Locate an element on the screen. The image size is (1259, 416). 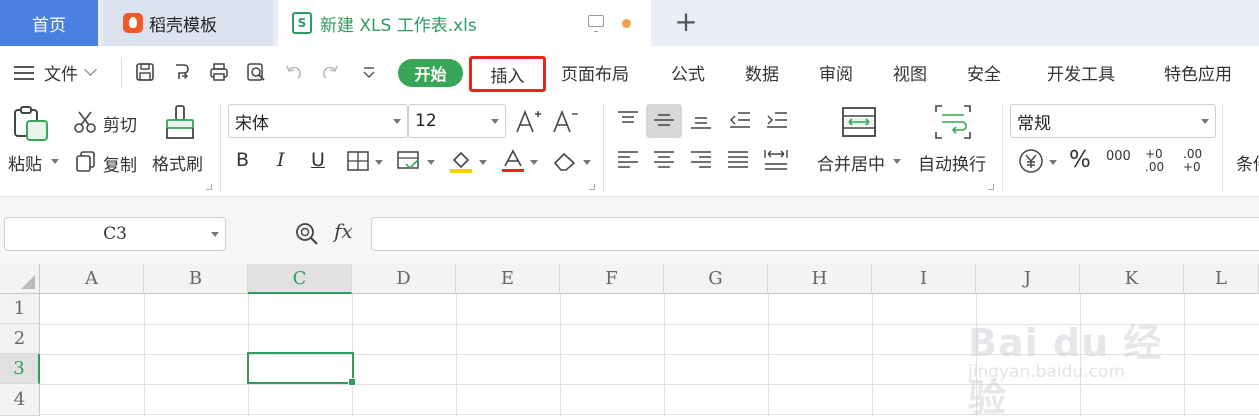
align-bottom-icon is located at coordinates (701, 120).